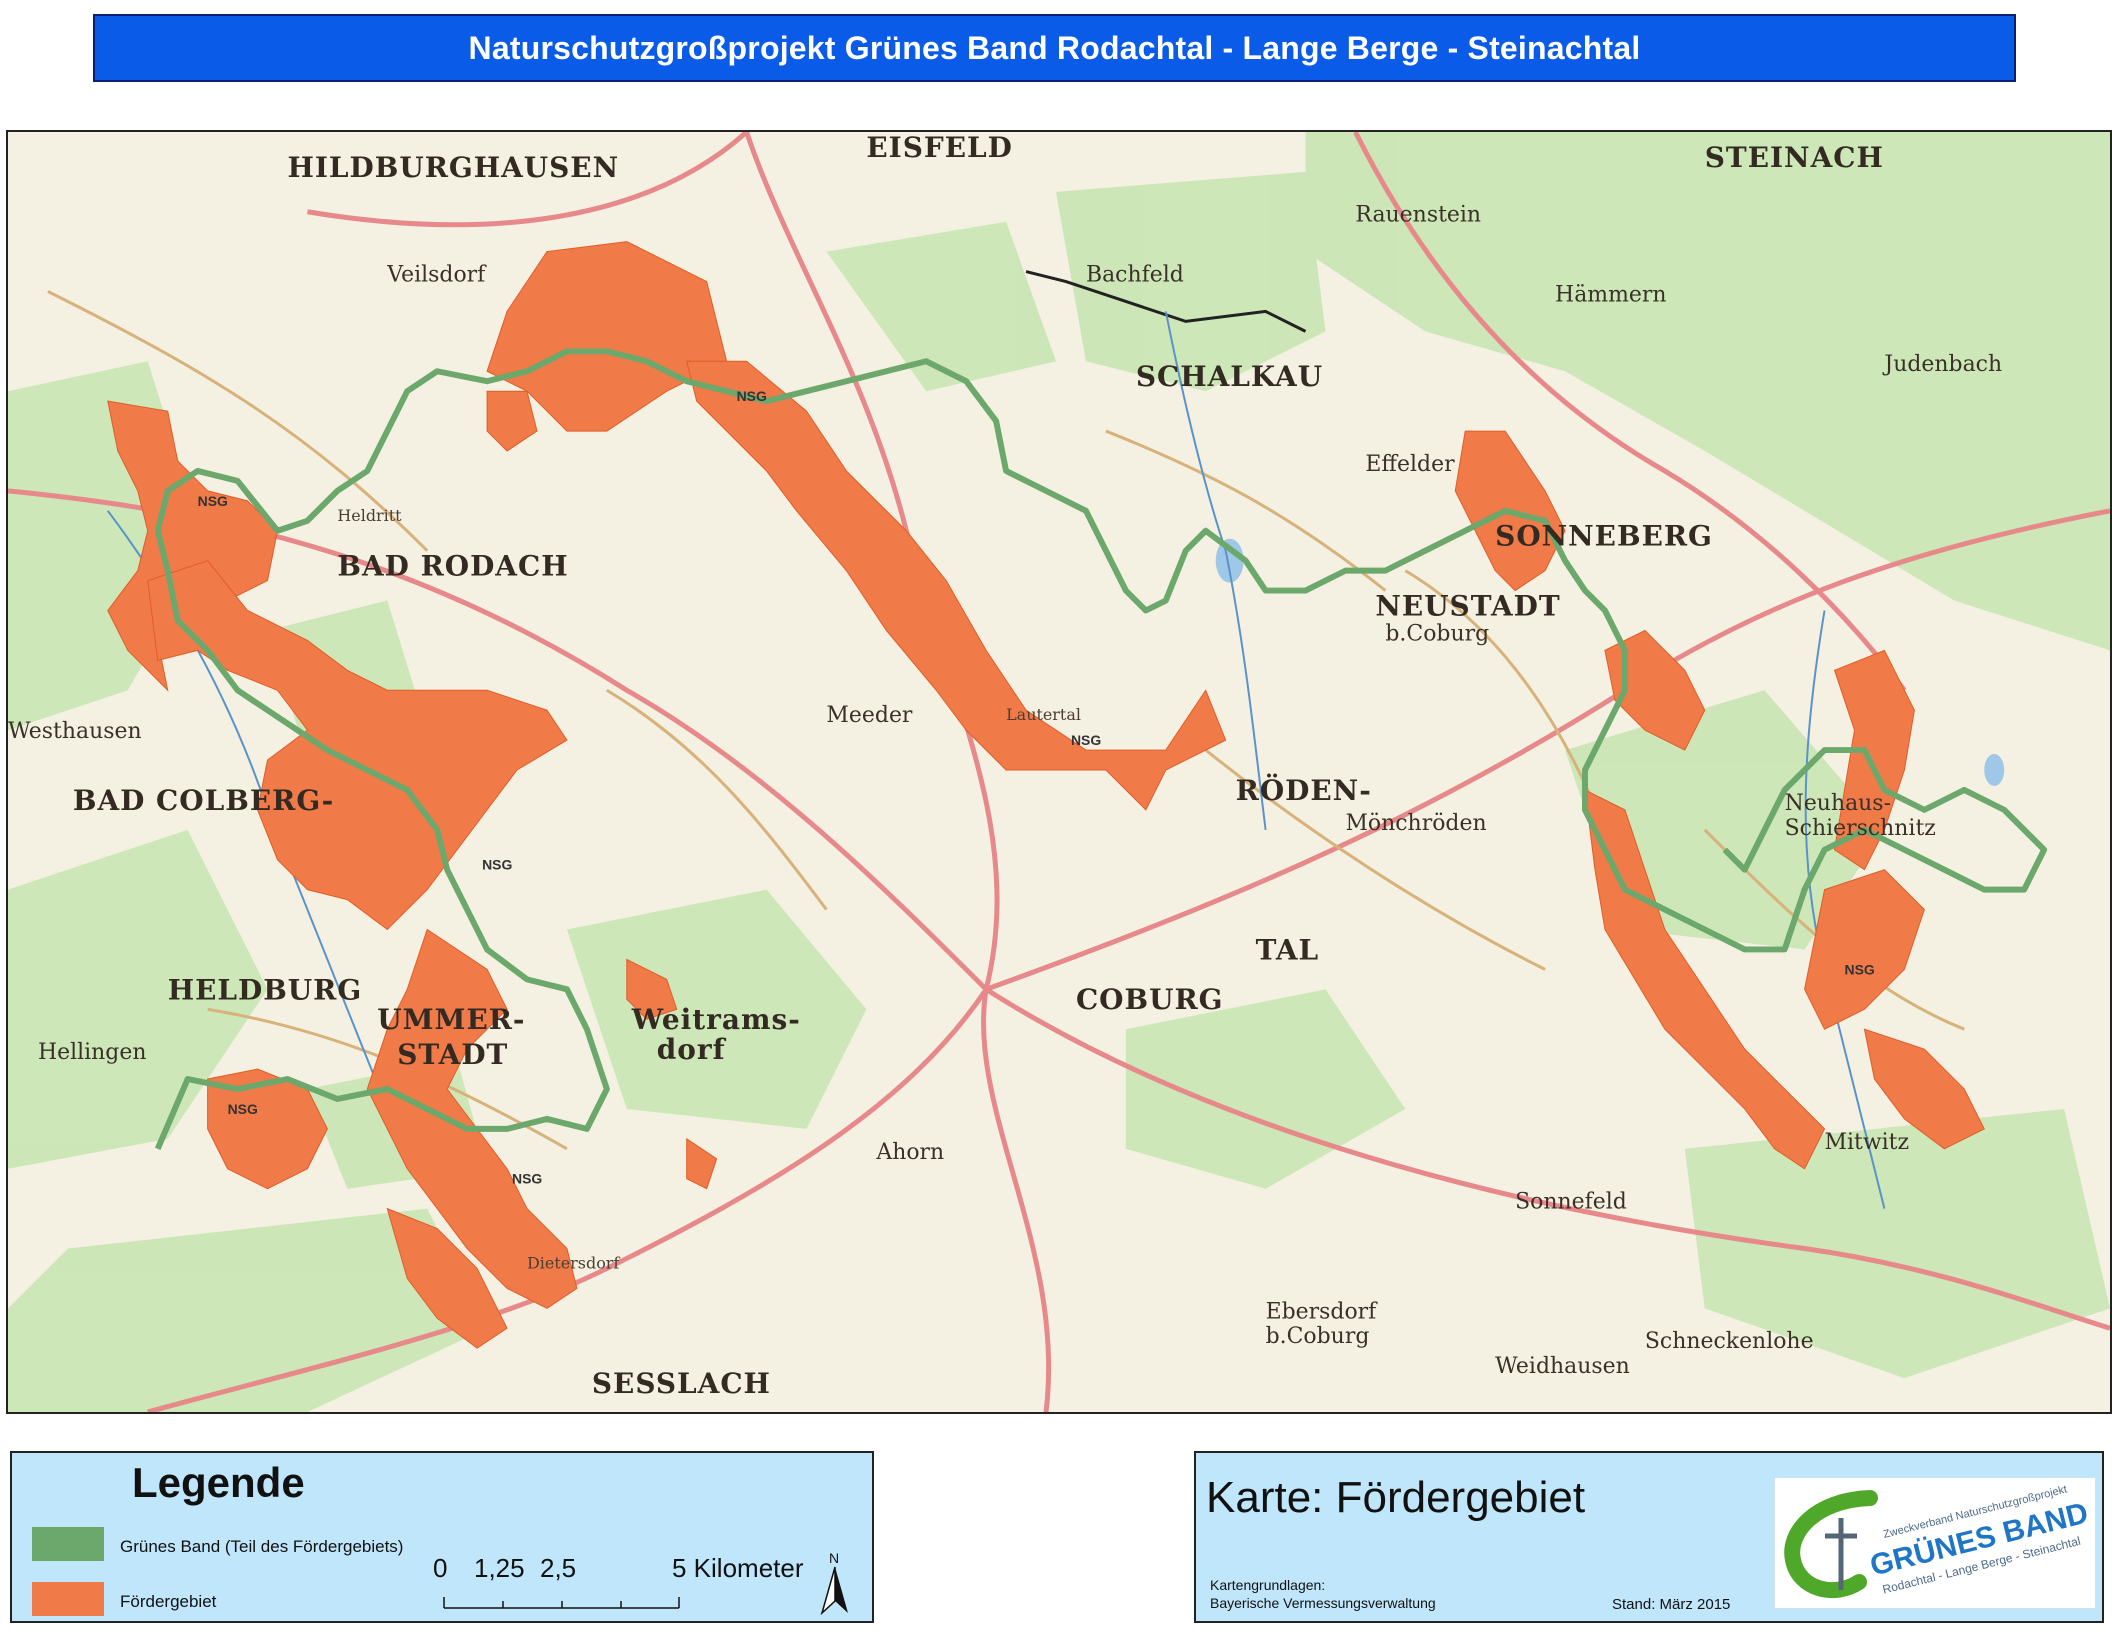  What do you see at coordinates (1415, 823) in the screenshot?
I see `label-moenchroeden: Mönchröden` at bounding box center [1415, 823].